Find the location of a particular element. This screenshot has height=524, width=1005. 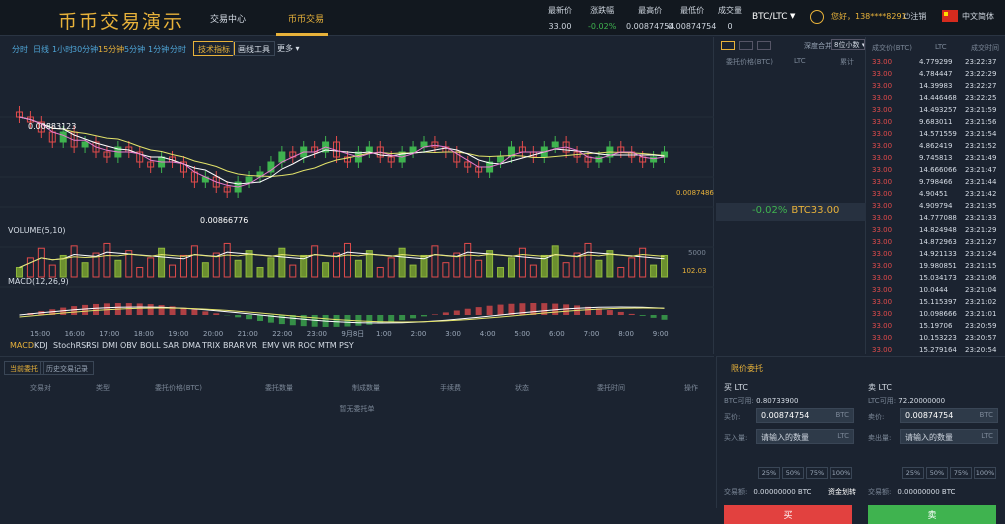

stat-value: -0.02% is located at coordinates (602, 26).